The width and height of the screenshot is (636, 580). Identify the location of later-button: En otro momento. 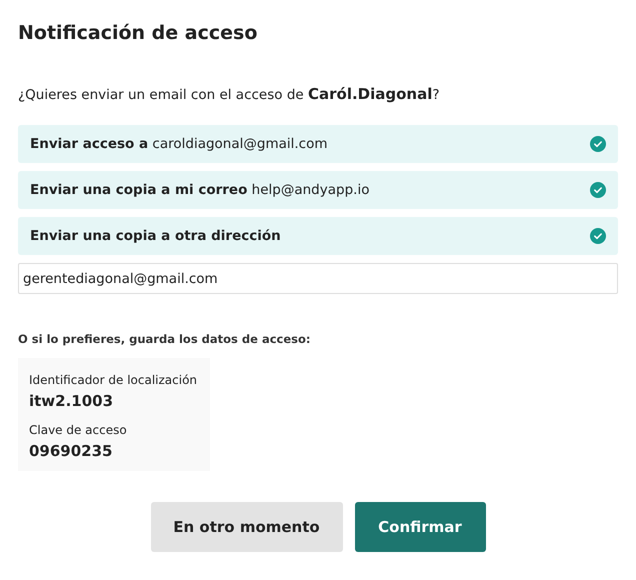
(246, 527).